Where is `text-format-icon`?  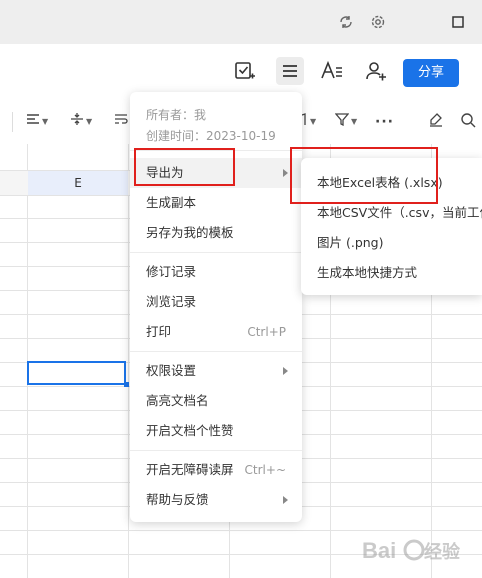 text-format-icon is located at coordinates (332, 71).